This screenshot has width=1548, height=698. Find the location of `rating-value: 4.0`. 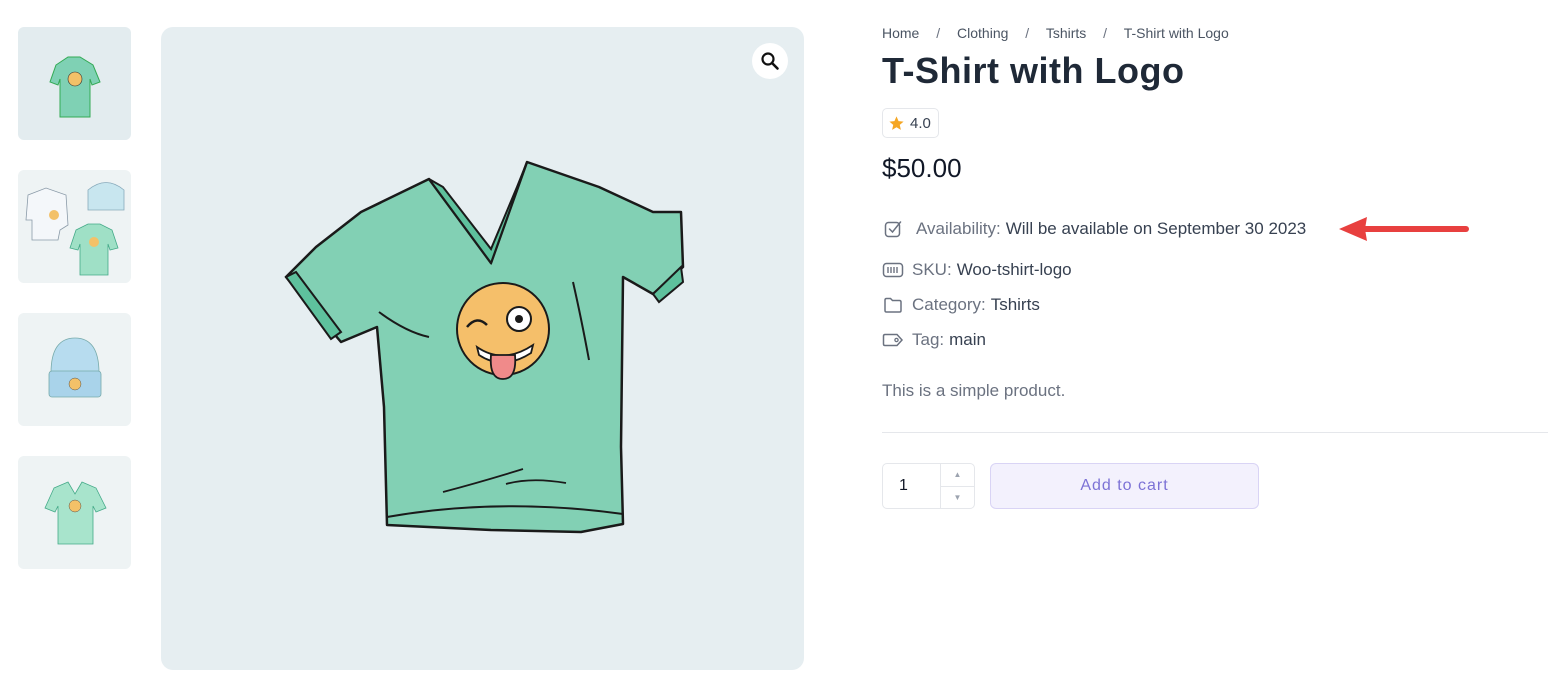

rating-value: 4.0 is located at coordinates (920, 123).